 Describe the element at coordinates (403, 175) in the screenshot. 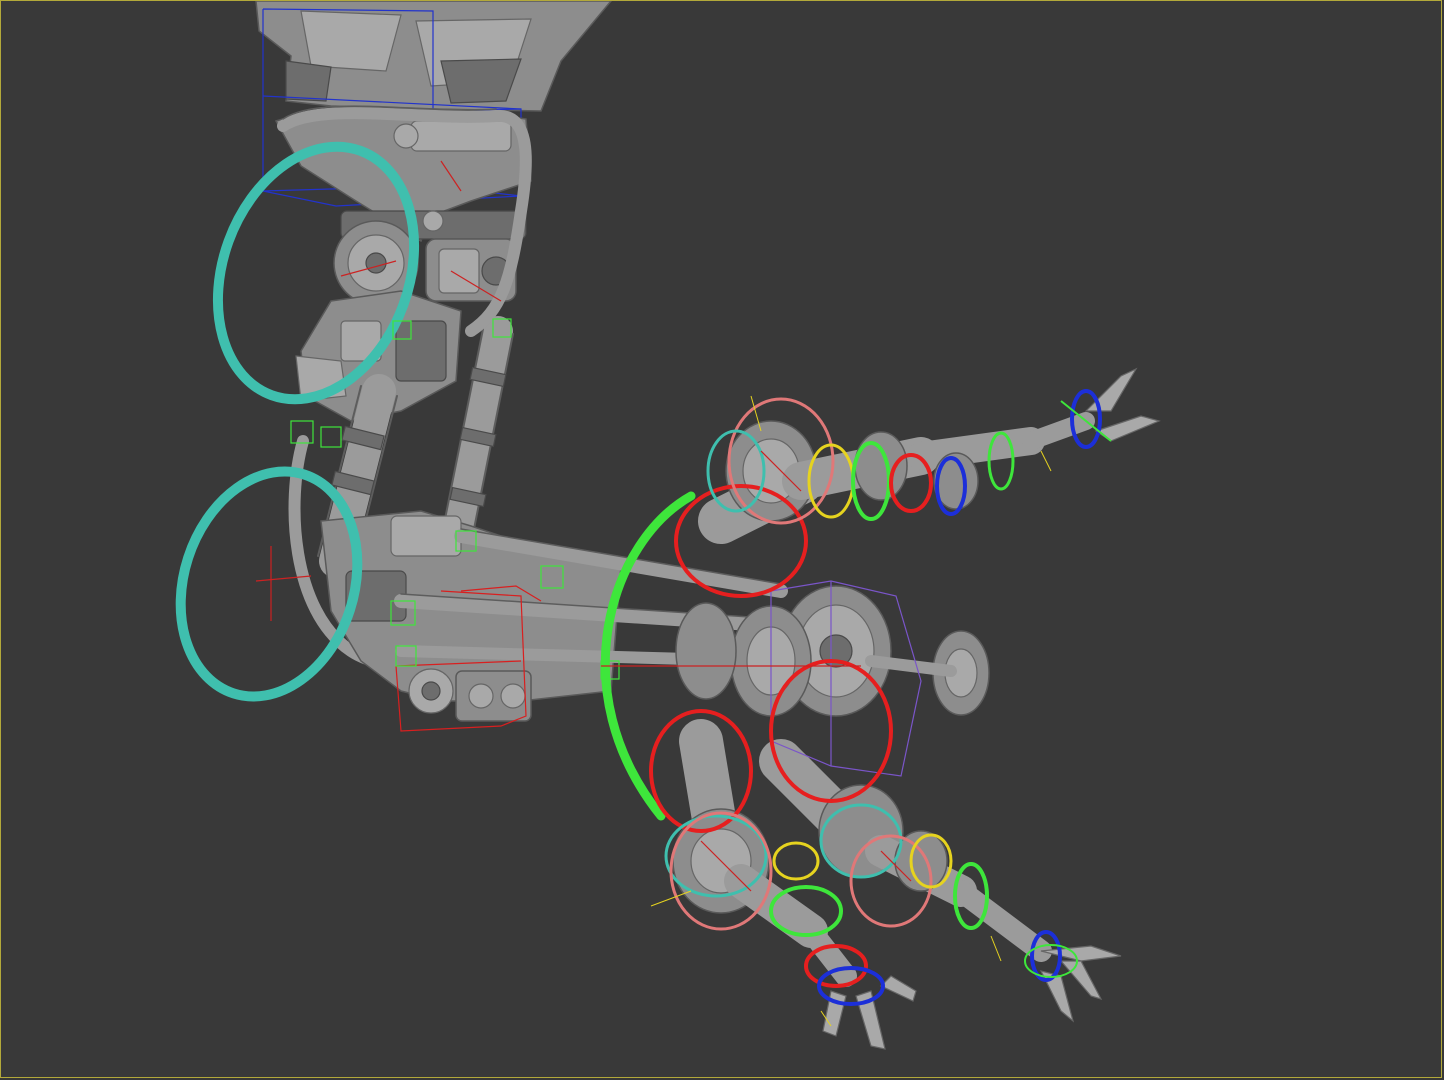

I see `upper-arm-frame` at that location.